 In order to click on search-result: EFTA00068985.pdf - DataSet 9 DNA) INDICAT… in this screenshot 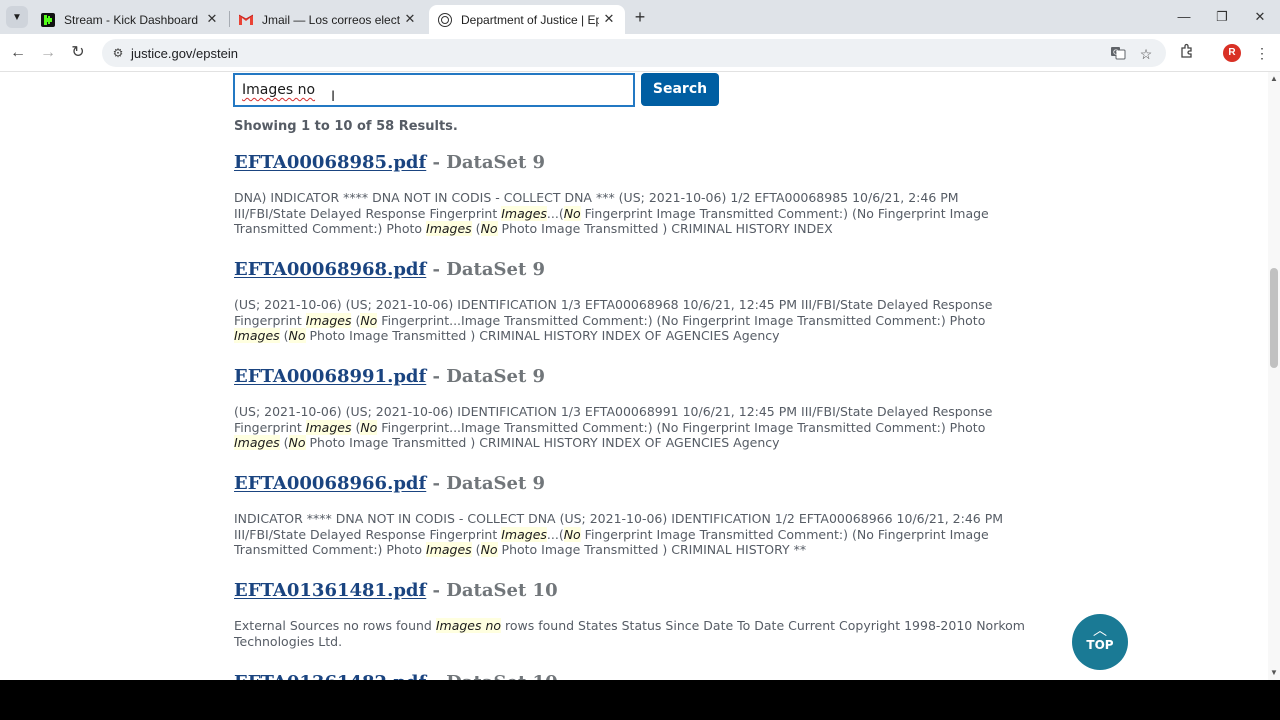, I will do `click(634, 194)`.